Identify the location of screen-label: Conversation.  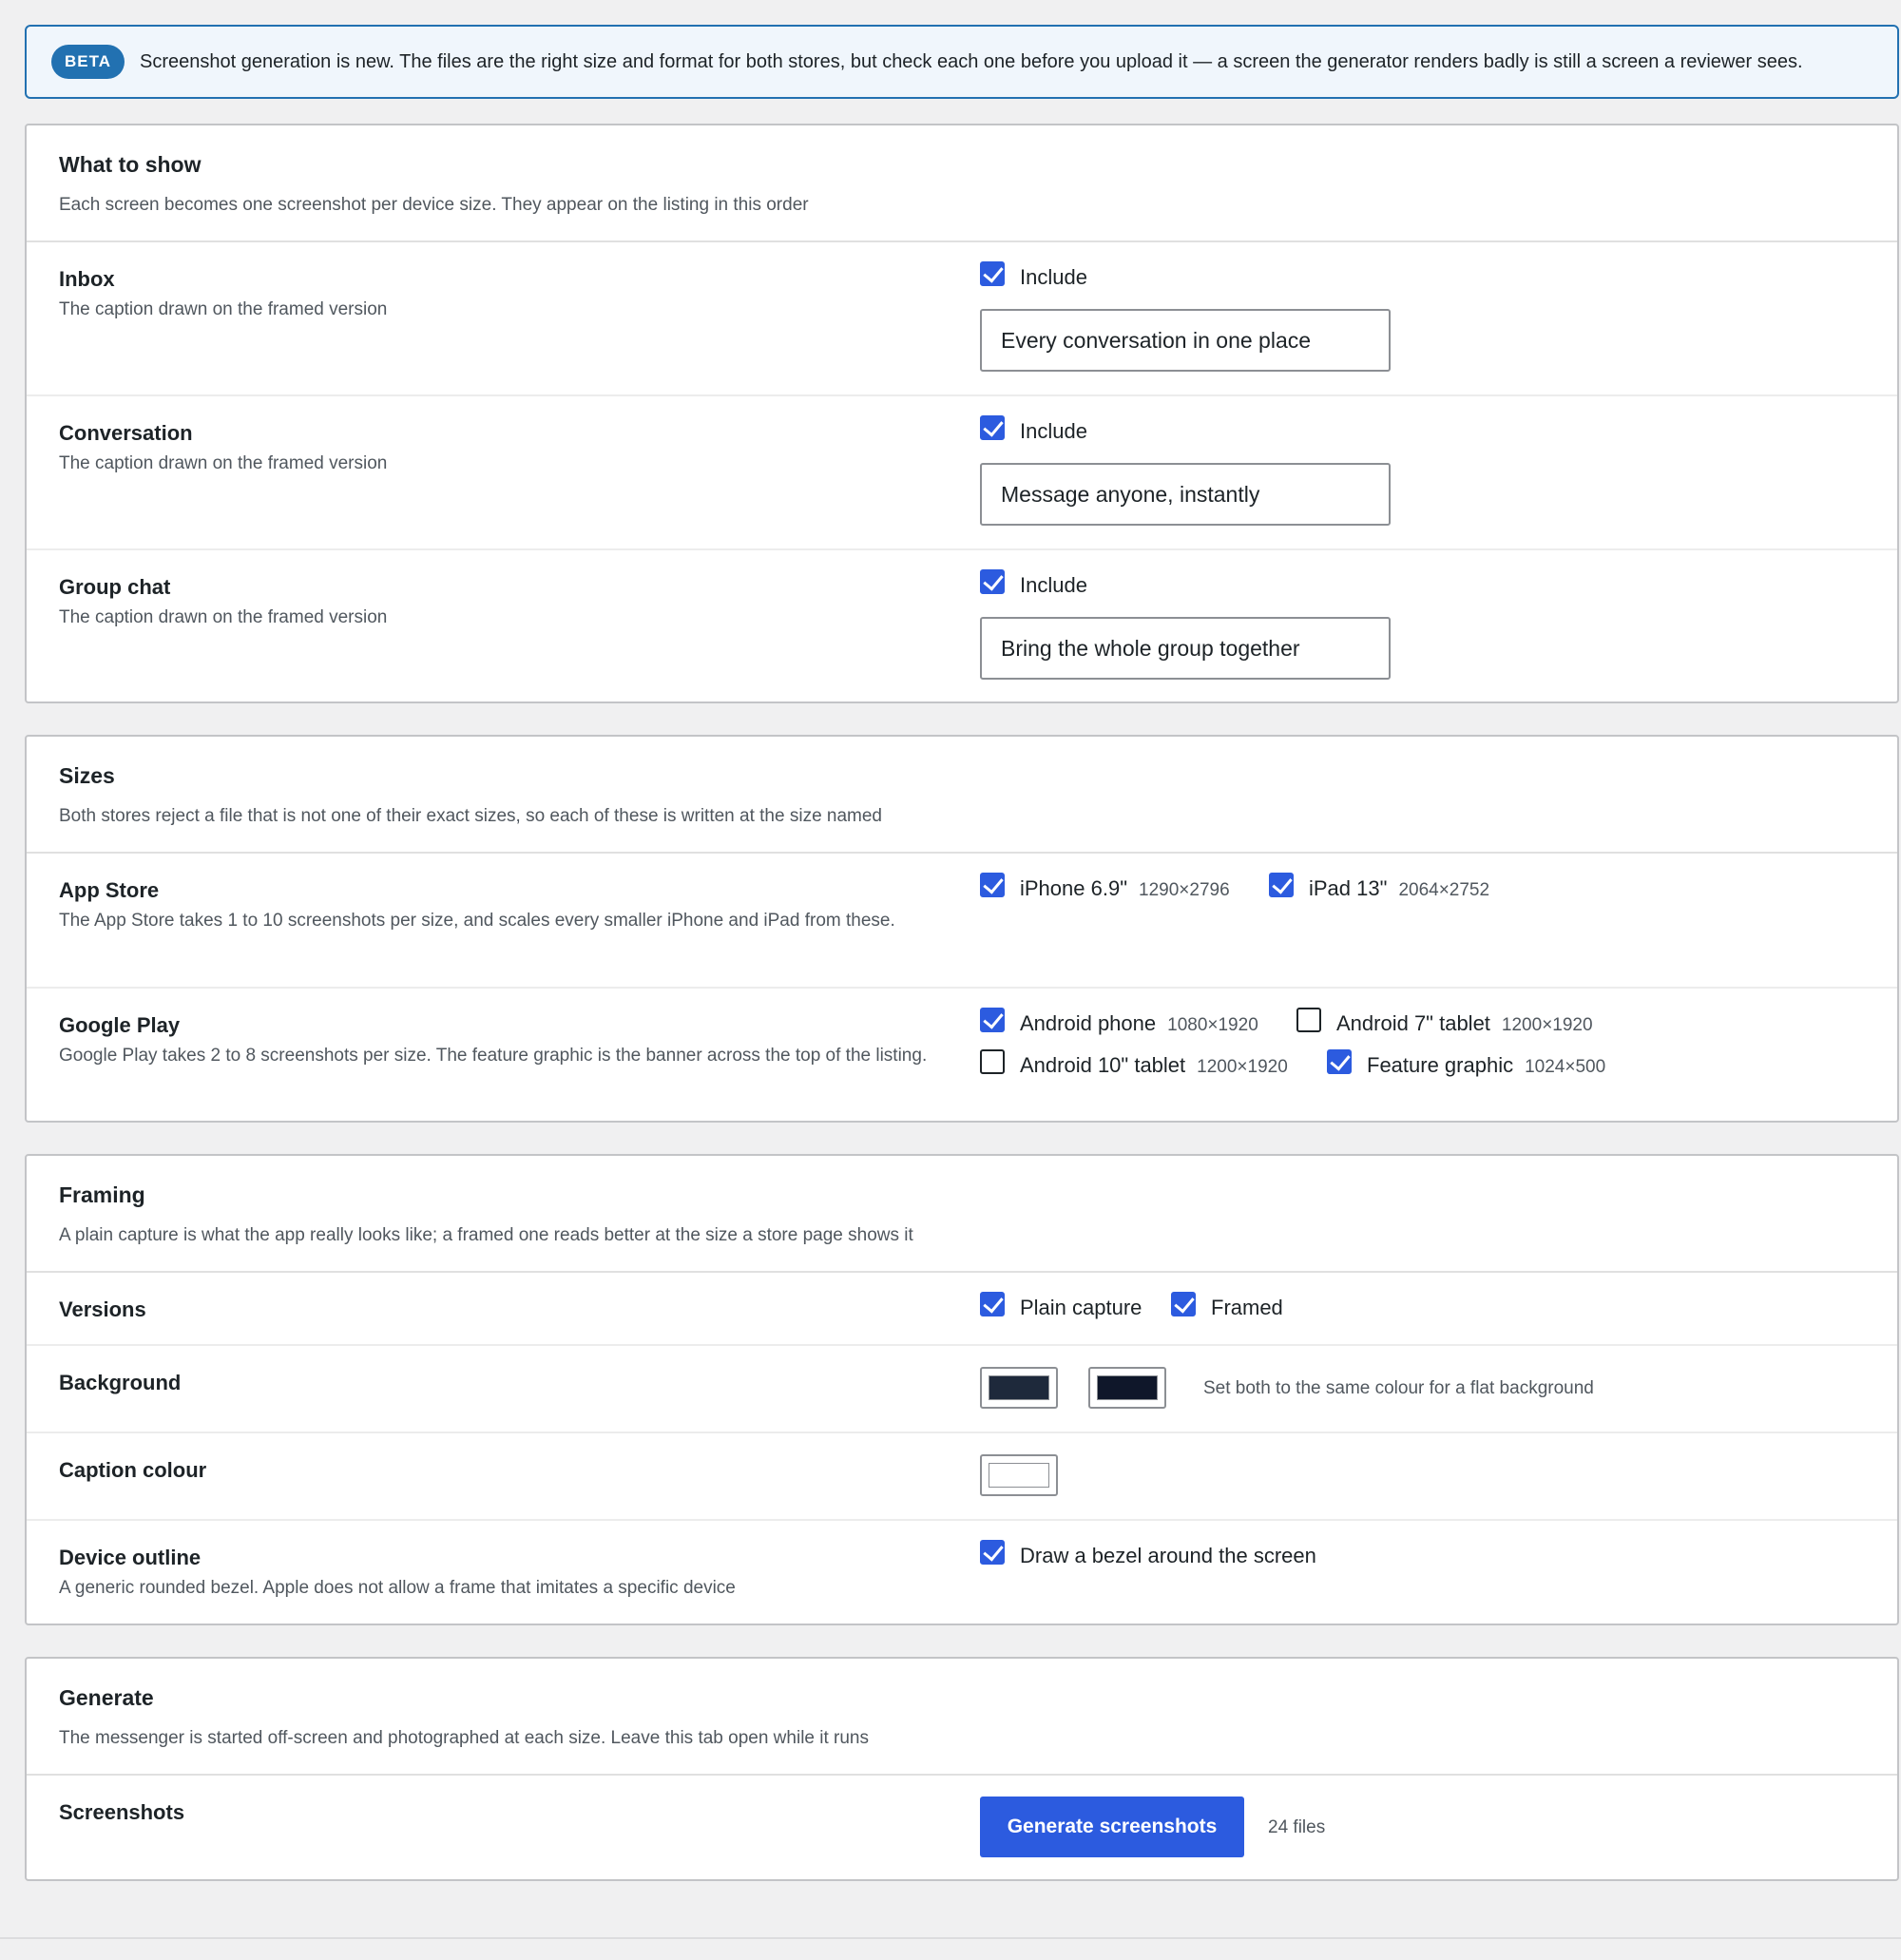
(126, 433).